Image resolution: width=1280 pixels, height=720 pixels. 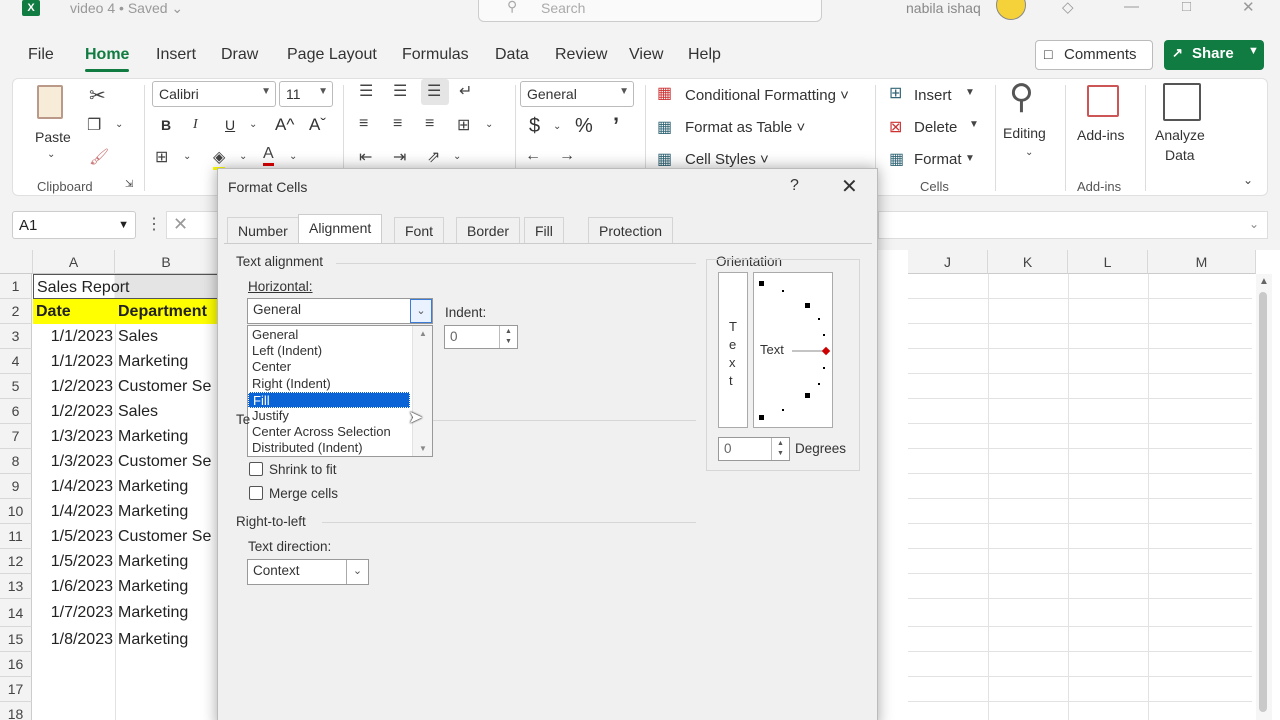 What do you see at coordinates (329, 432) in the screenshot?
I see `list-option: Center Across Selection` at bounding box center [329, 432].